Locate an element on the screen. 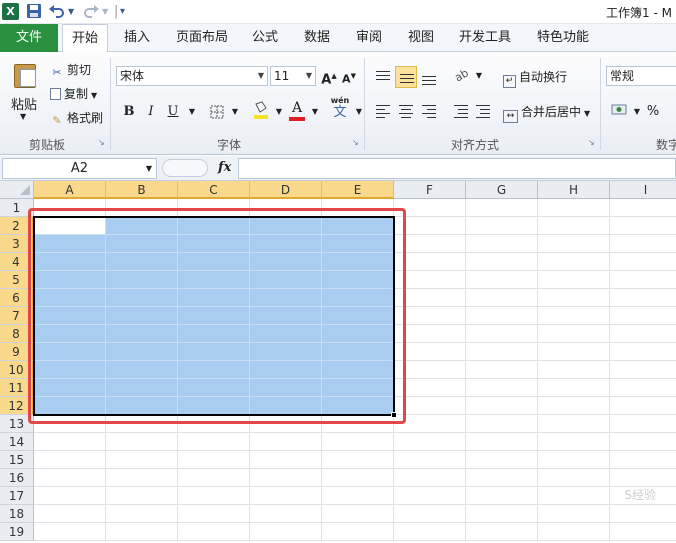 This screenshot has width=676, height=543. accounting-format-icon is located at coordinates (620, 112).